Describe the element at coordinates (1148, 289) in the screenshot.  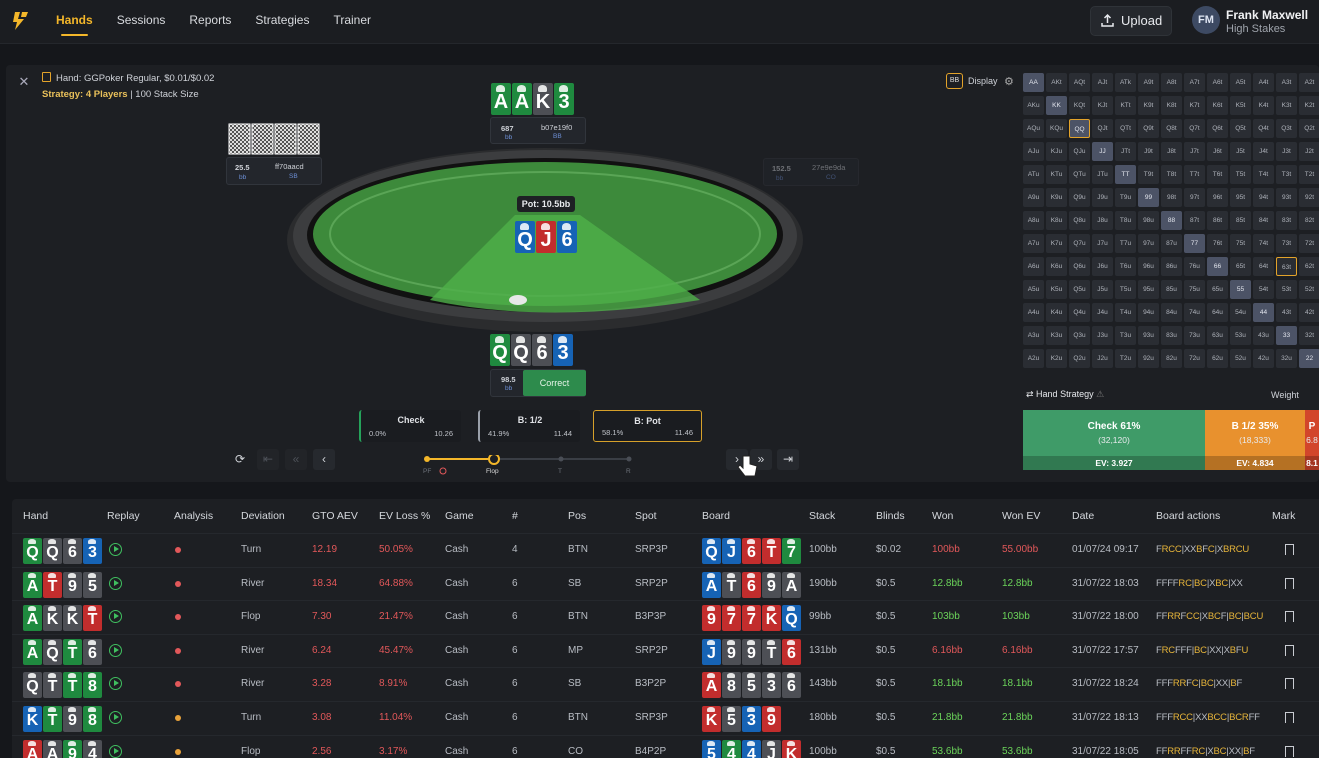
I see `range-cell: 95u` at that location.